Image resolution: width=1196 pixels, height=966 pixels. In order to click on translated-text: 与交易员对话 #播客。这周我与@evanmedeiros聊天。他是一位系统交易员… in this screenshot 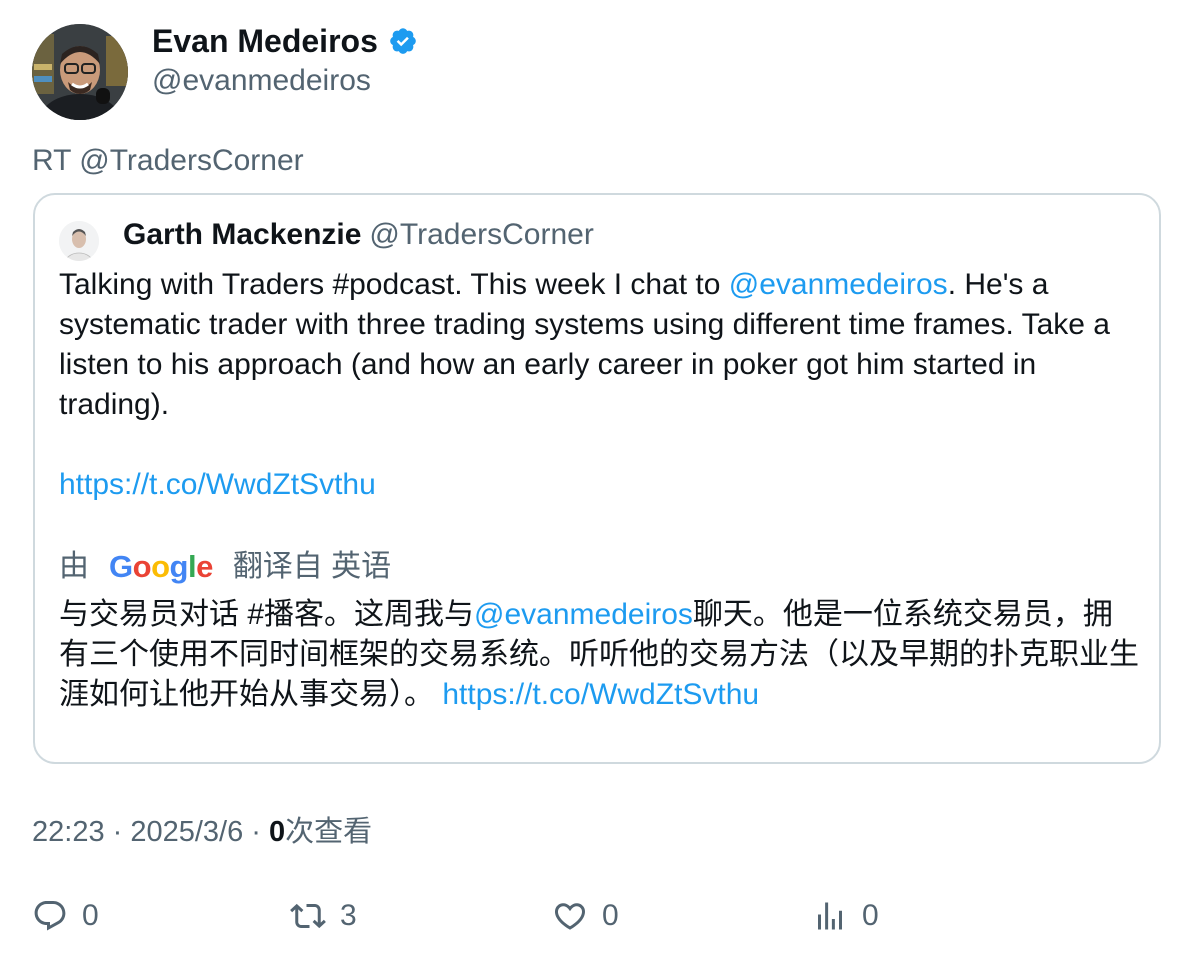, I will do `click(599, 655)`.